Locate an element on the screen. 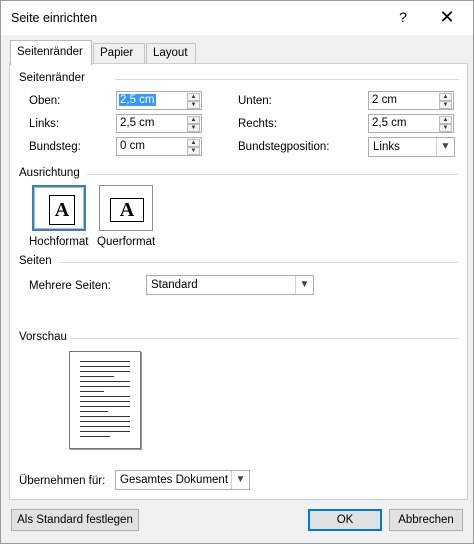 The image size is (474, 544). section-heading: Seitenränder is located at coordinates (52, 78).